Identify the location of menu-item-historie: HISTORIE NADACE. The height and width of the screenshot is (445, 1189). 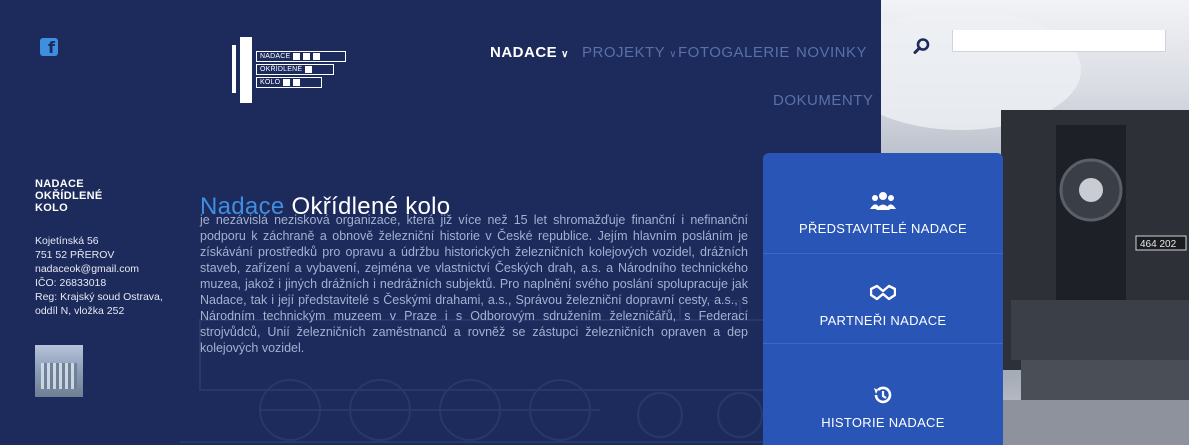
(883, 407).